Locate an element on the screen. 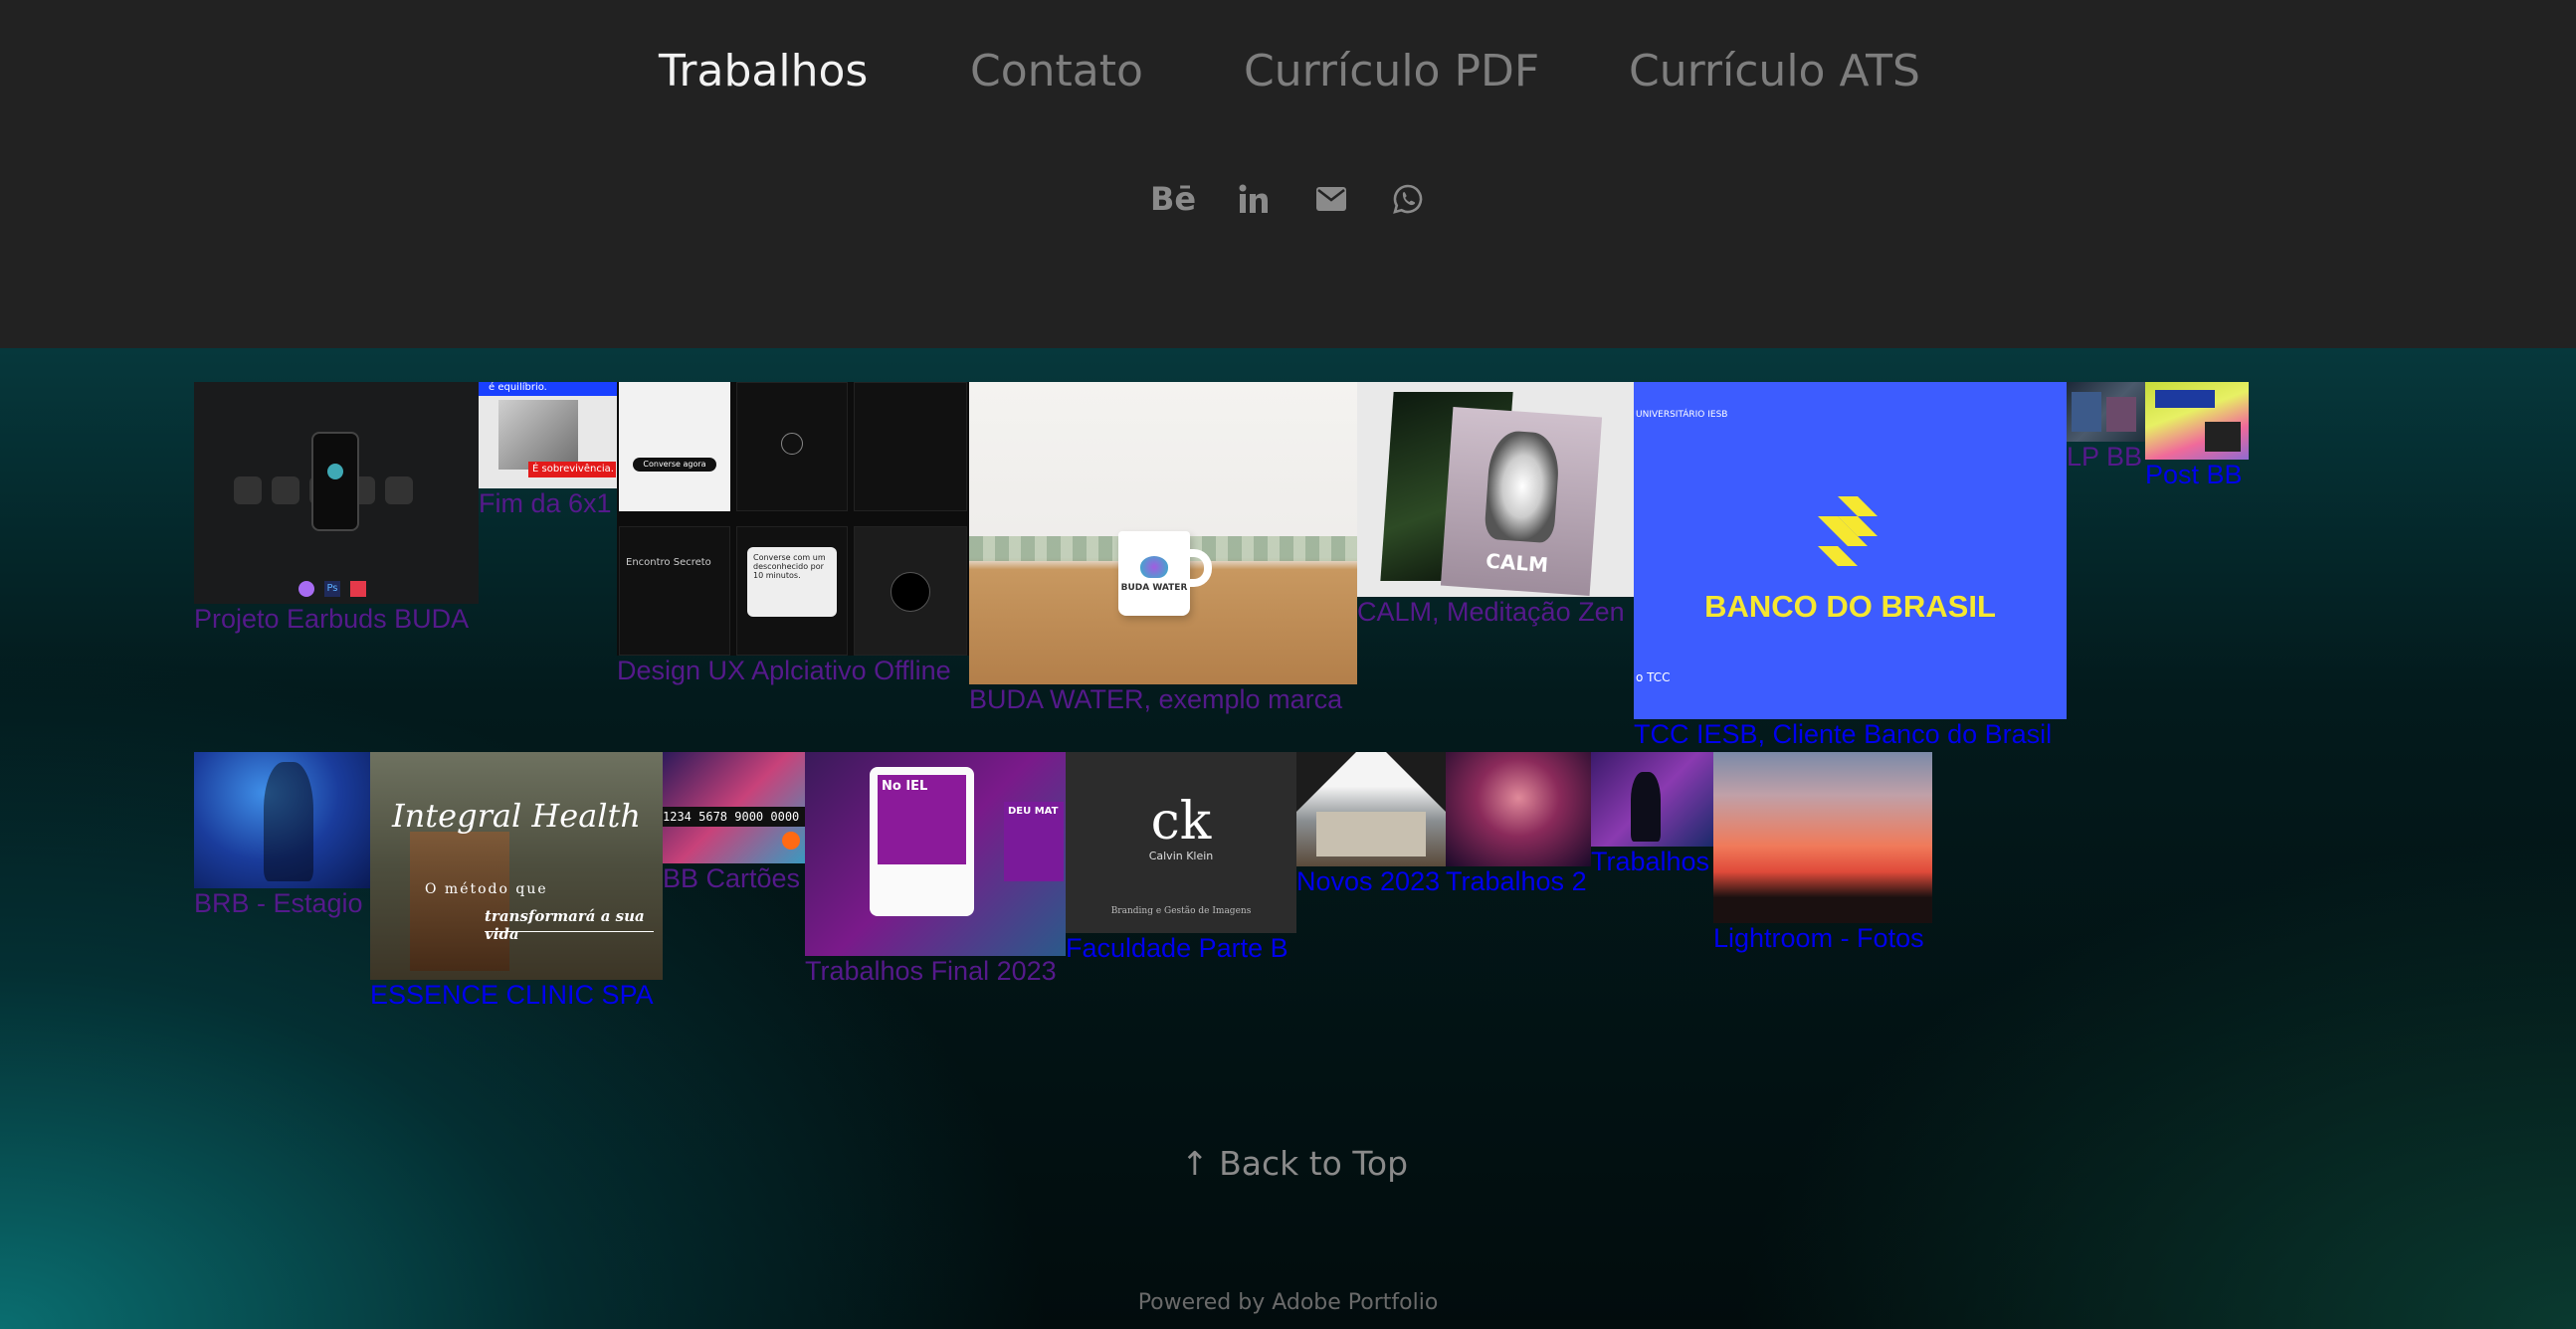  project-thumbnail: Ps is located at coordinates (336, 493).